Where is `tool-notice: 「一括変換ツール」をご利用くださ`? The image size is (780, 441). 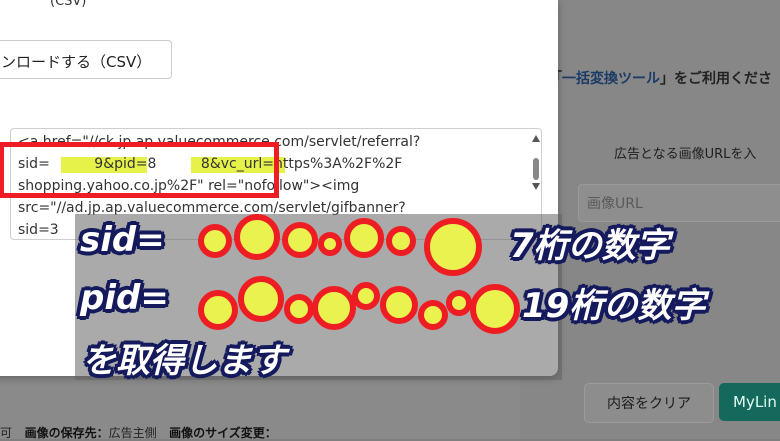 tool-notice: 「一括変換ツール」をご利用くださ is located at coordinates (660, 78).